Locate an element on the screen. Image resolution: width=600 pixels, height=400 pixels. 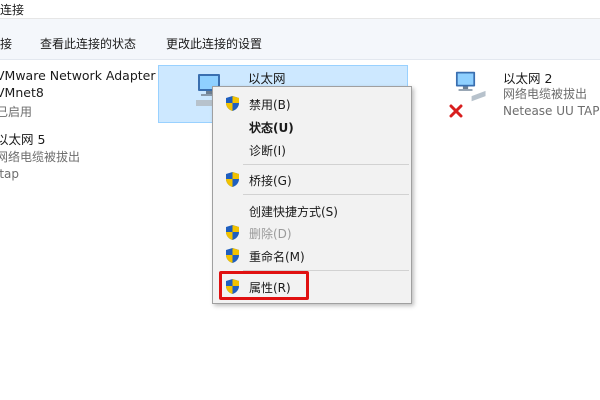
menu-item-label: 创建快捷方式(S) is located at coordinates (293, 212).